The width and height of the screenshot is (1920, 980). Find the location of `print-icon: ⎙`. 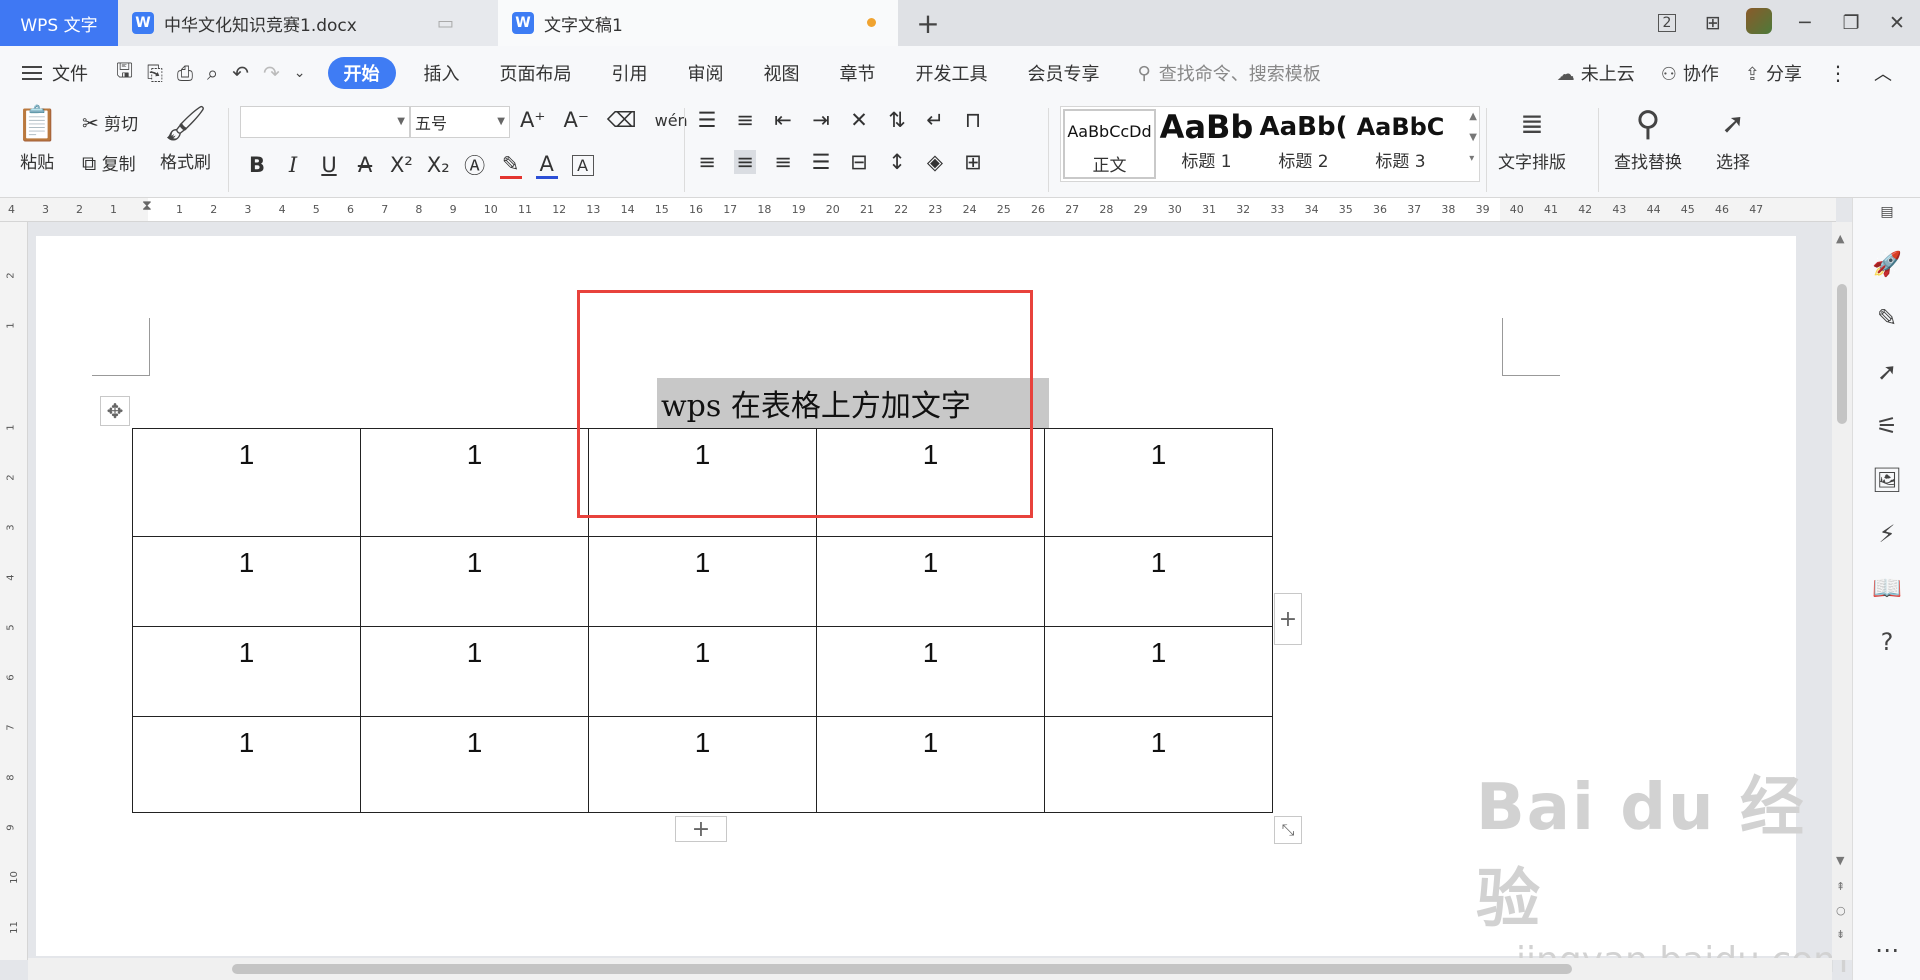

print-icon: ⎙ is located at coordinates (185, 73).